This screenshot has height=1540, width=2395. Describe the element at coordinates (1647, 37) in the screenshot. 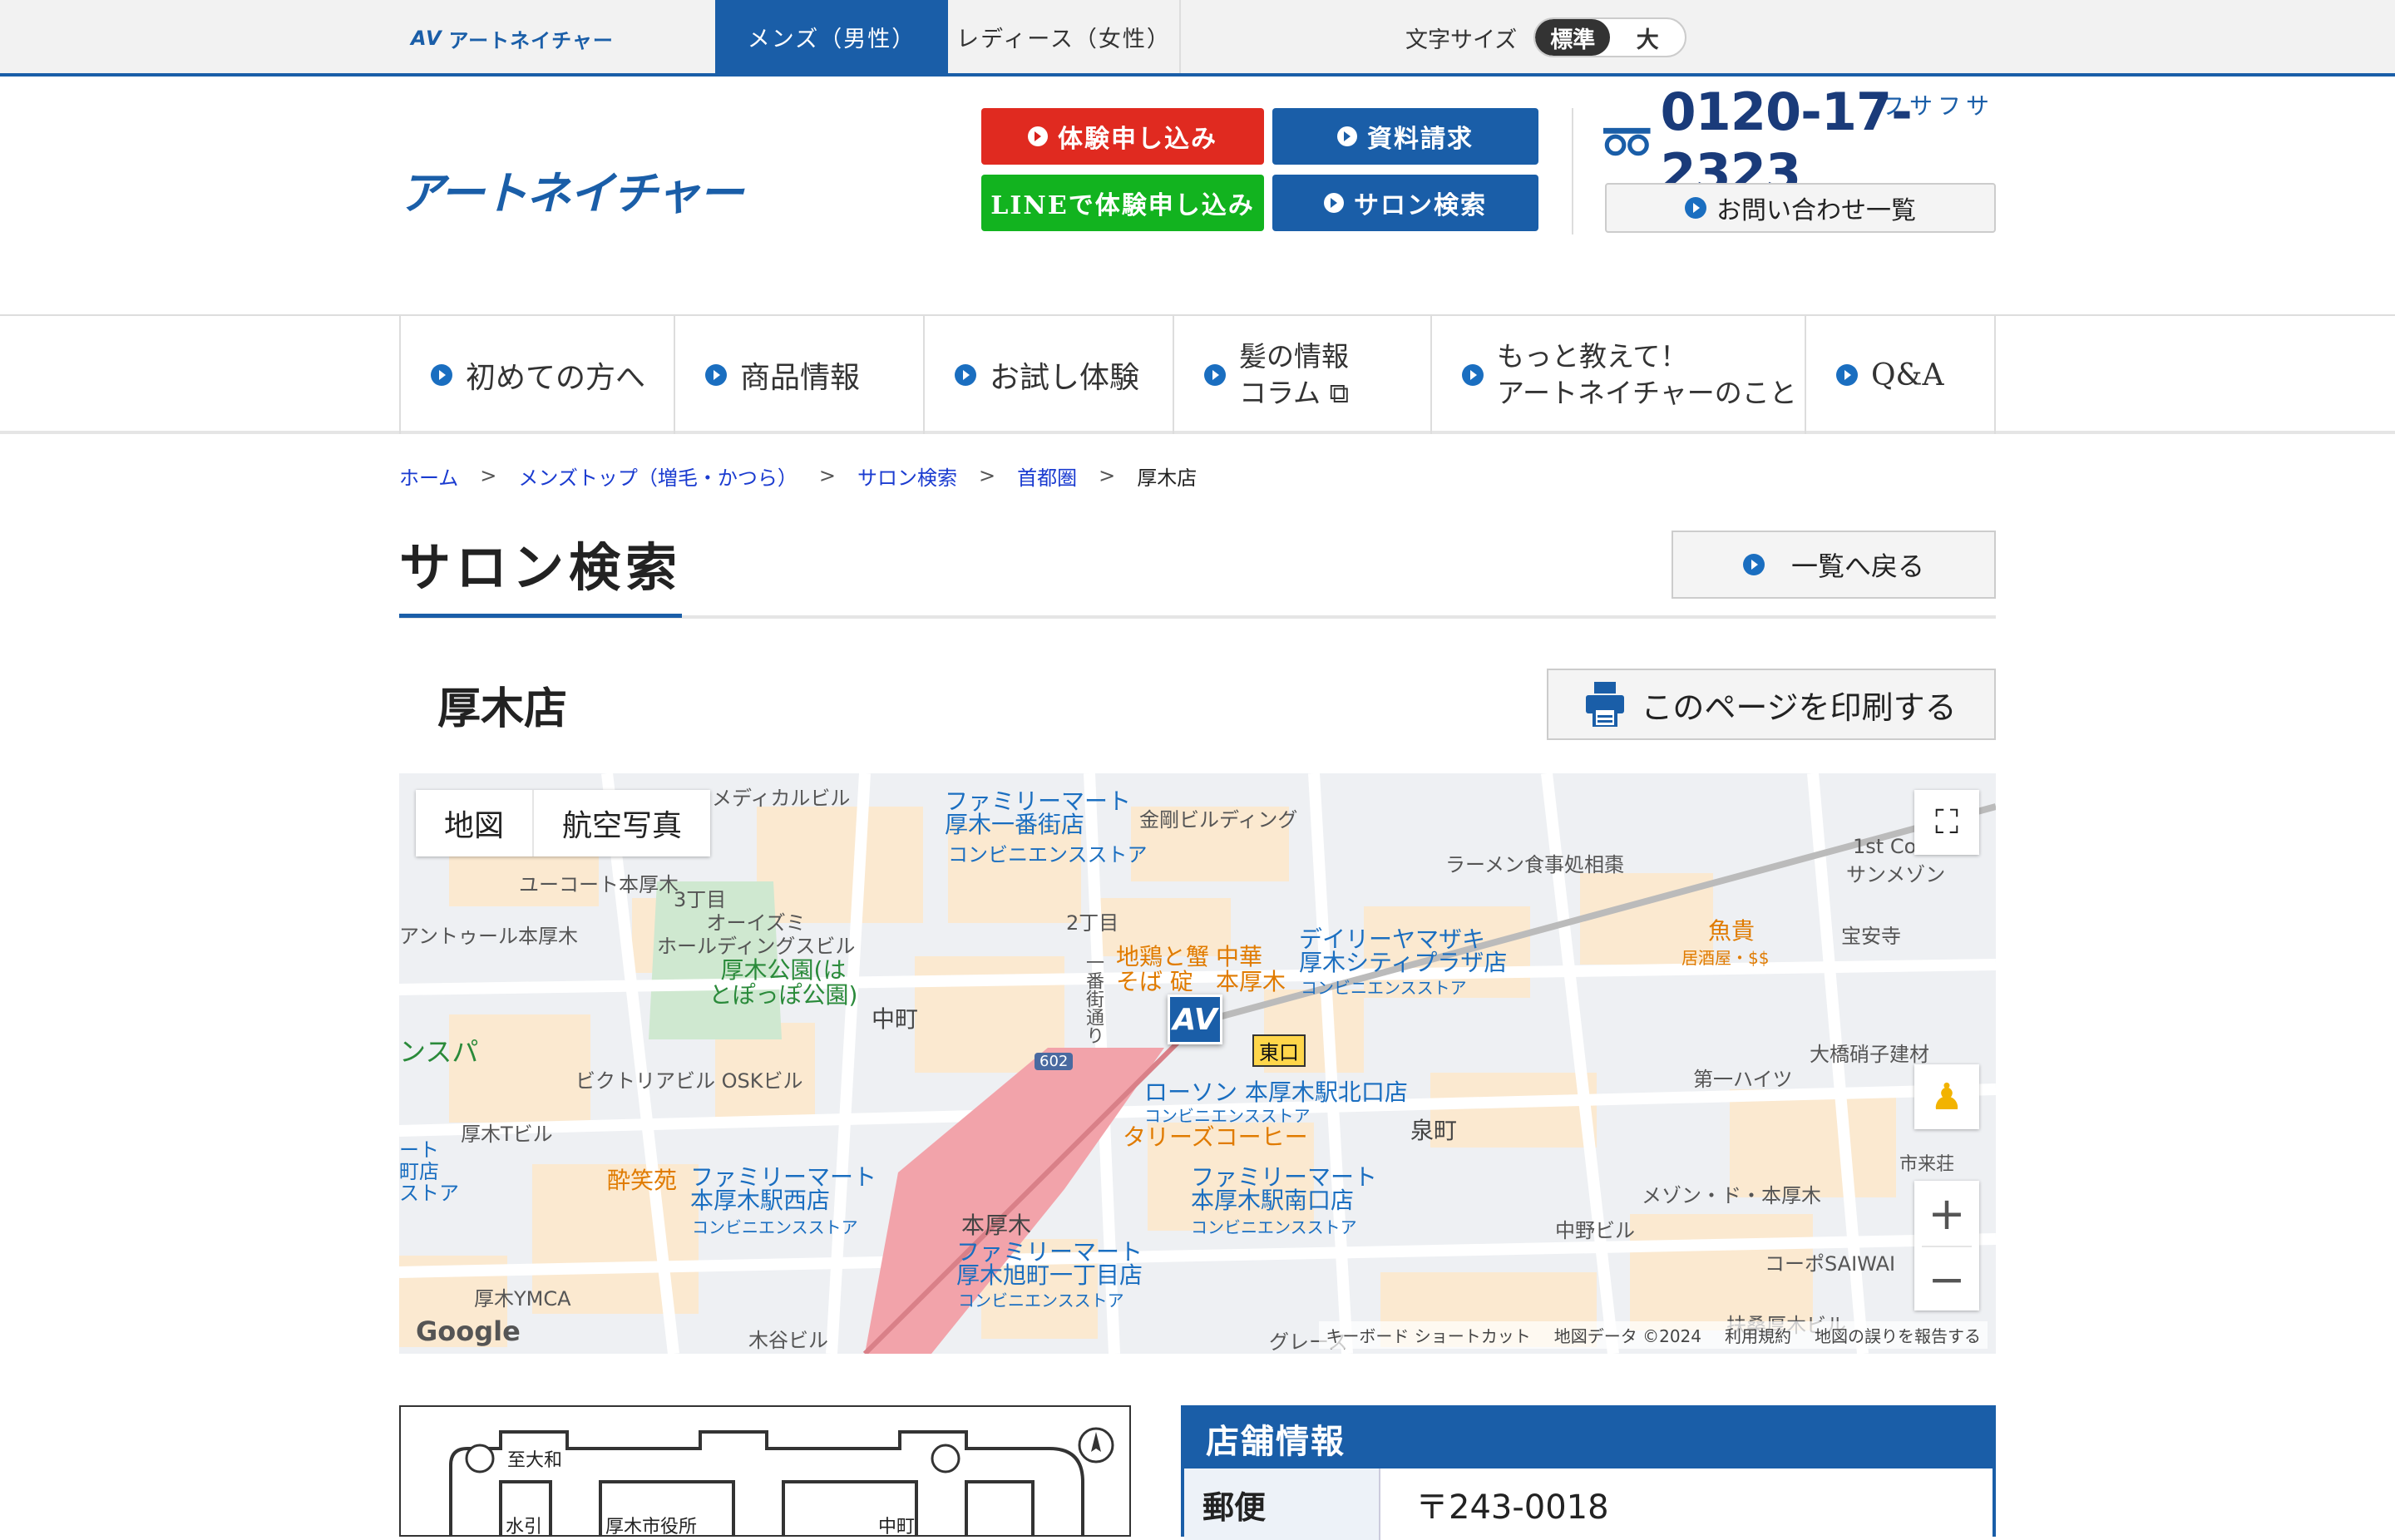

I see `font-size-large: 大` at that location.